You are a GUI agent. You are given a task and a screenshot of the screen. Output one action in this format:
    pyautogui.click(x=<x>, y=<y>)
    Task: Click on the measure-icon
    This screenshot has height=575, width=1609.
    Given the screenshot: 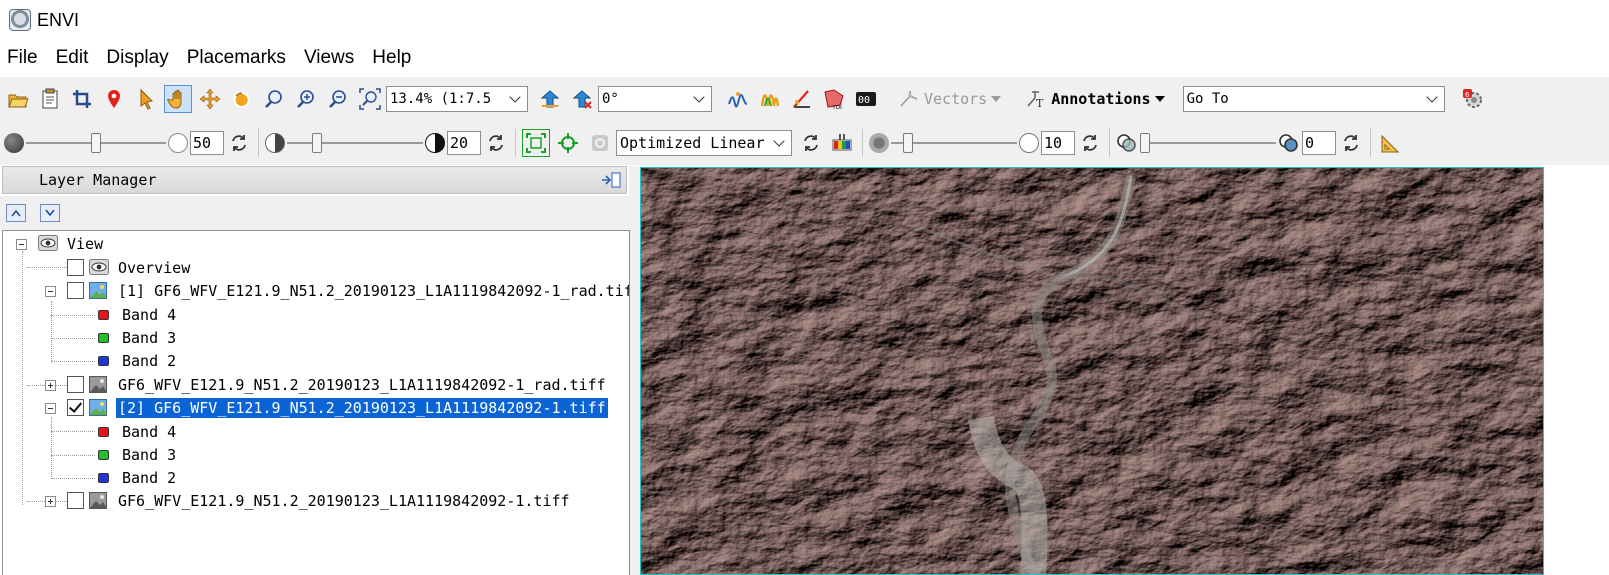 What is the action you would take?
    pyautogui.click(x=802, y=99)
    